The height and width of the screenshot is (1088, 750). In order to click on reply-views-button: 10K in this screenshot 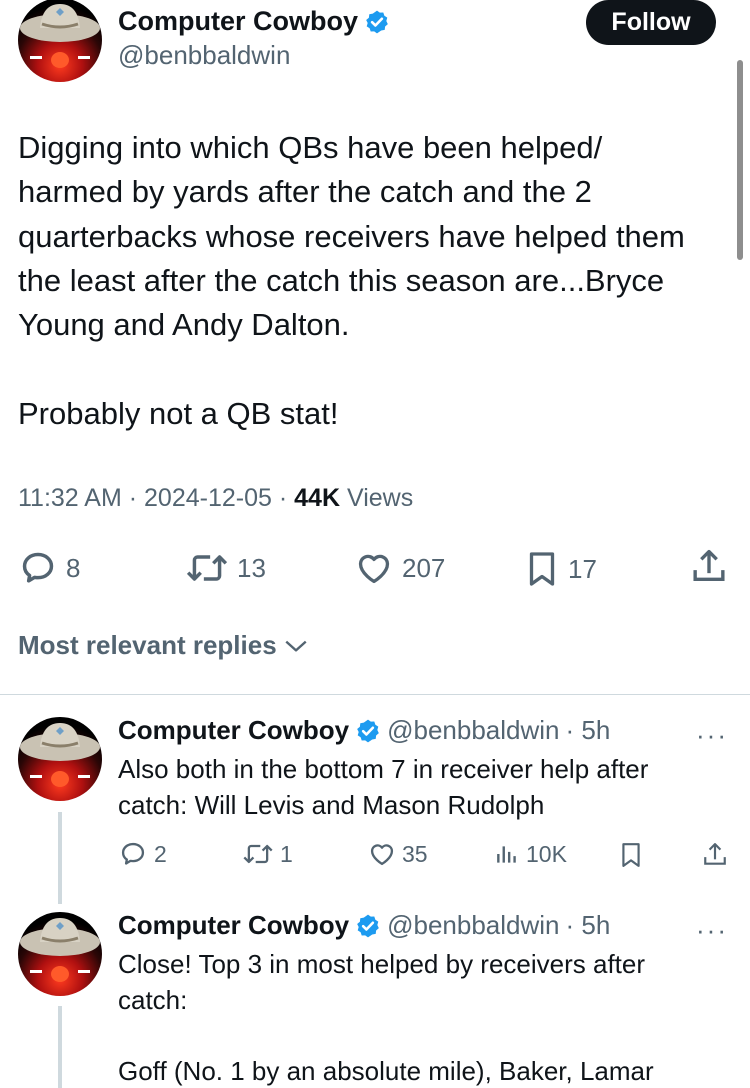, I will do `click(530, 854)`.